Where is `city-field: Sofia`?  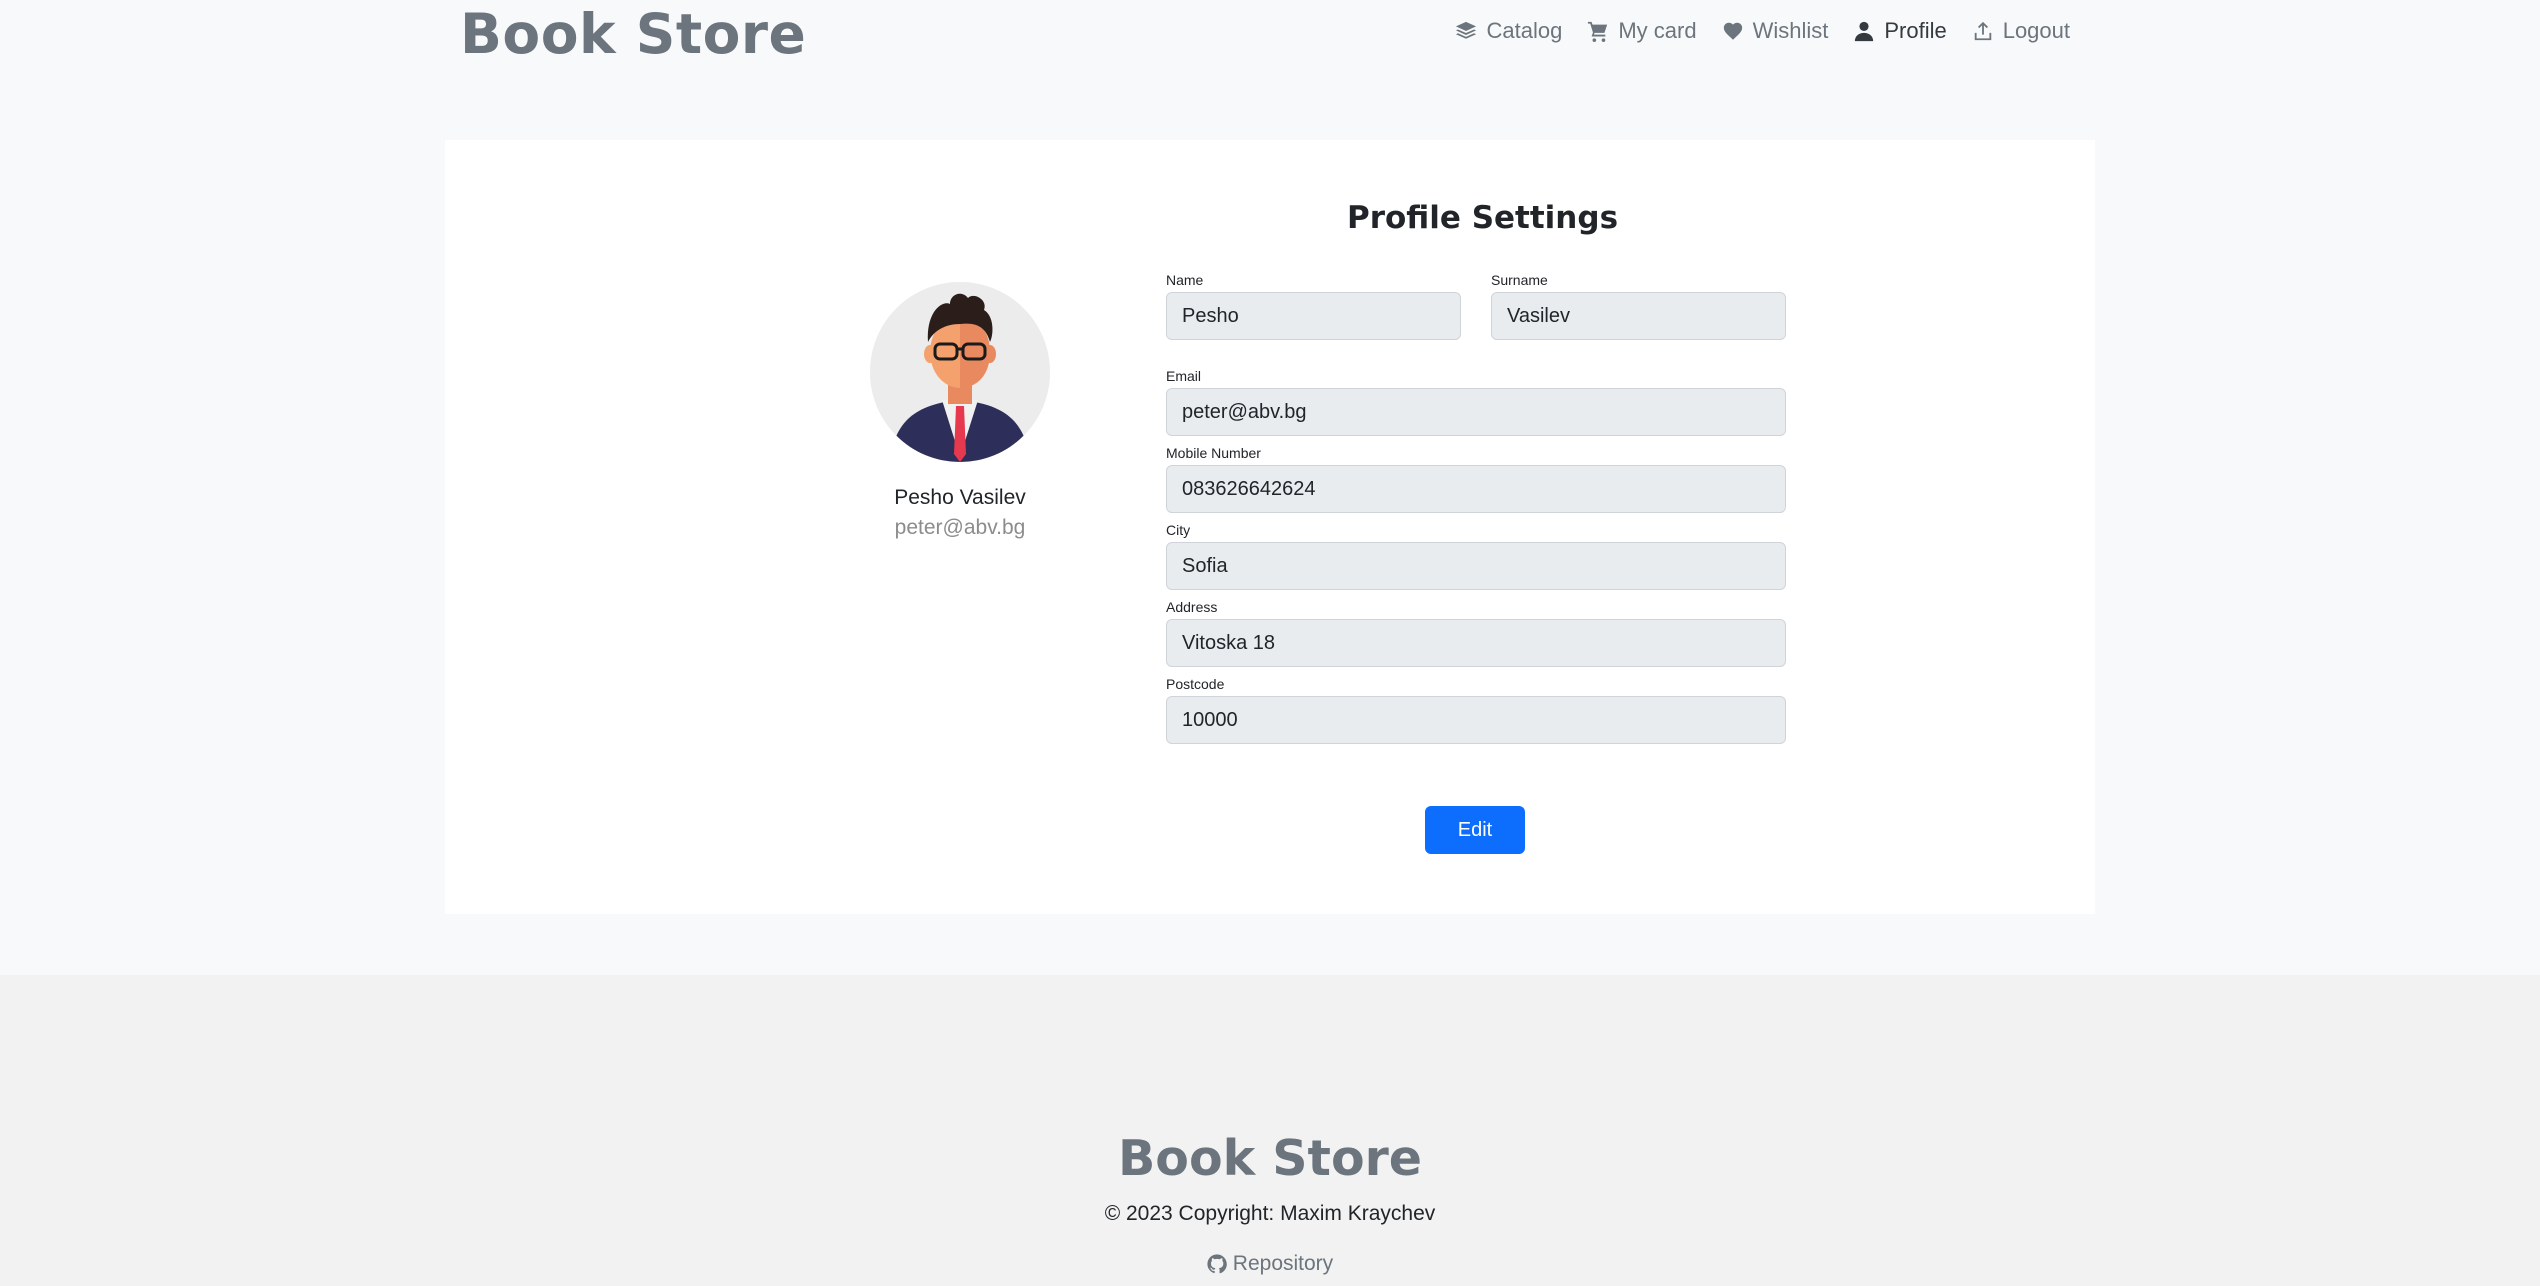 city-field: Sofia is located at coordinates (1476, 566).